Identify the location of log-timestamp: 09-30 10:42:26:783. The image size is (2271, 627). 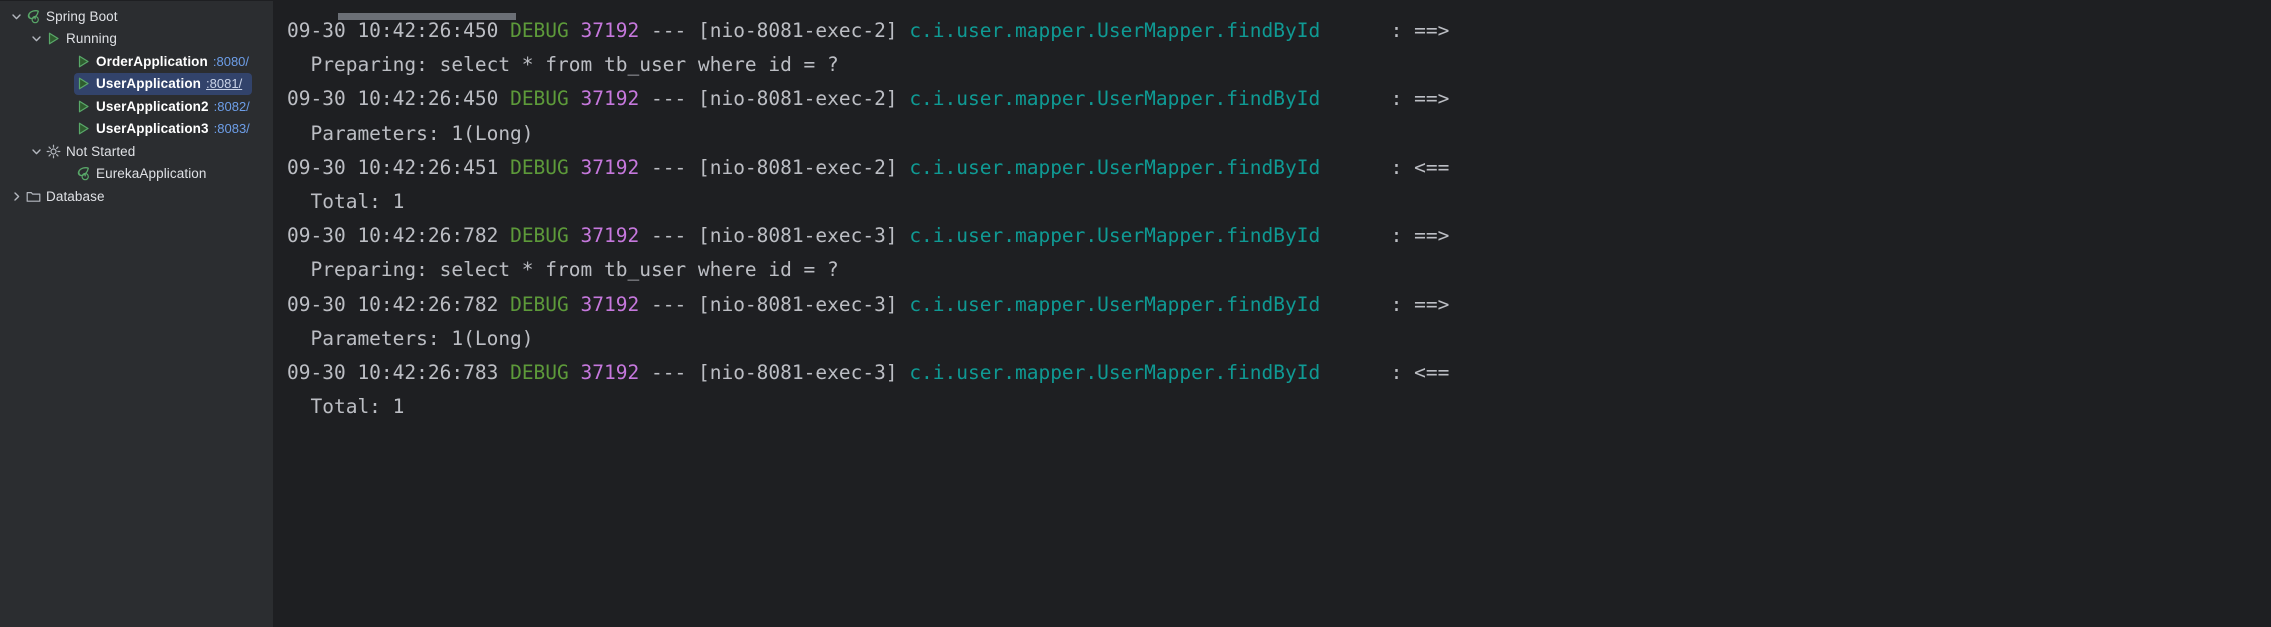
(393, 372).